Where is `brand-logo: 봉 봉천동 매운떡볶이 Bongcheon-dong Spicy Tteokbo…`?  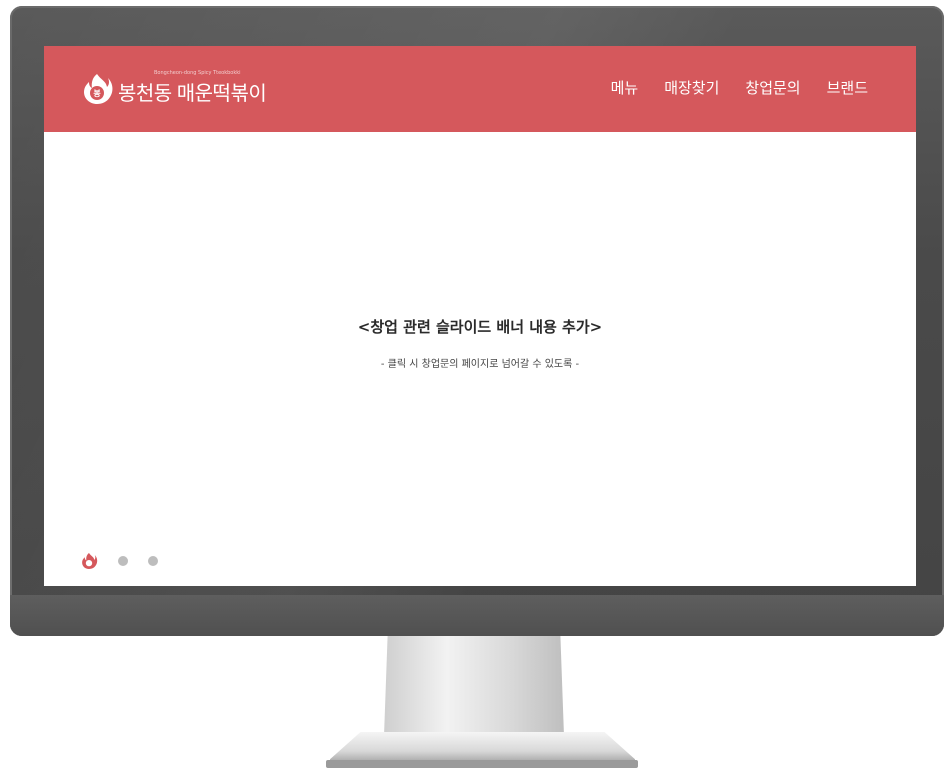 brand-logo: 봉 봉천동 매운떡볶이 Bongcheon-dong Spicy Tteokbo… is located at coordinates (173, 88).